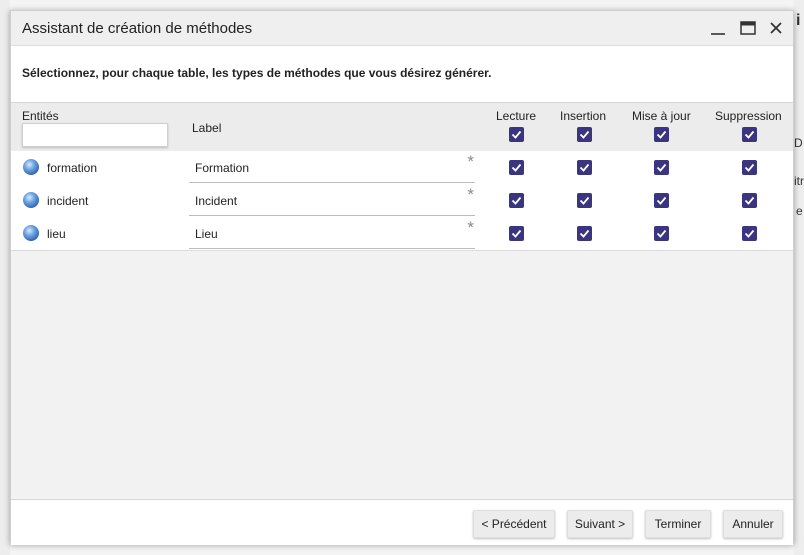 The height and width of the screenshot is (555, 804). I want to click on entity-name: lieu, so click(56, 234).